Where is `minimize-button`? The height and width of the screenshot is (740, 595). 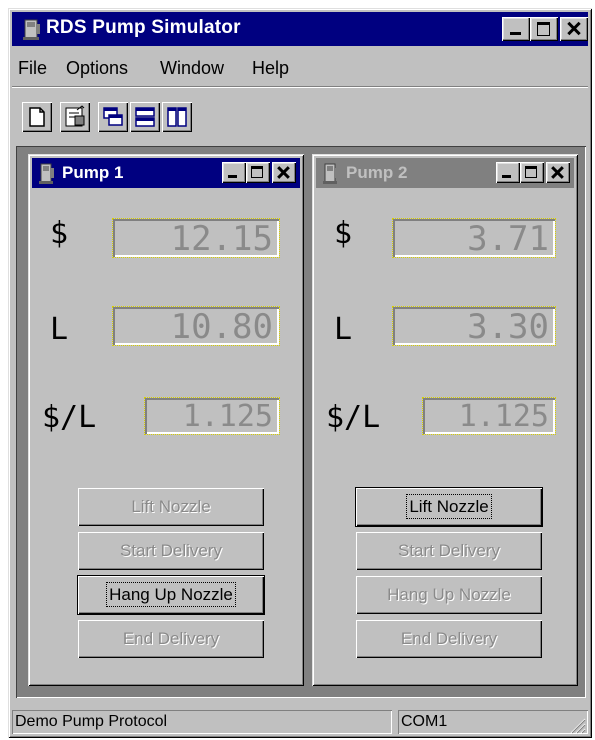
minimize-button is located at coordinates (516, 29).